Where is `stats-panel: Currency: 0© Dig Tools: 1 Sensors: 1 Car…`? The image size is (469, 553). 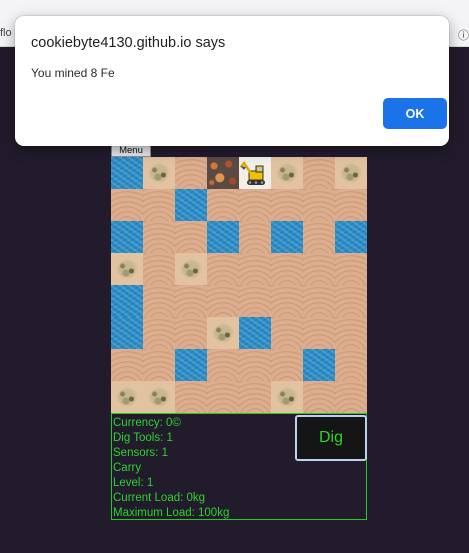 stats-panel: Currency: 0© Dig Tools: 1 Sensors: 1 Car… is located at coordinates (239, 466).